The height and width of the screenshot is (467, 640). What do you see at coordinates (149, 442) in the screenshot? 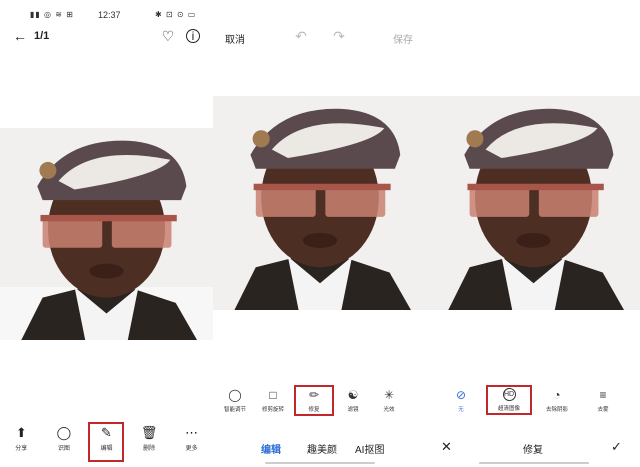
I see `nav-delete: 🗑 删除` at bounding box center [149, 442].